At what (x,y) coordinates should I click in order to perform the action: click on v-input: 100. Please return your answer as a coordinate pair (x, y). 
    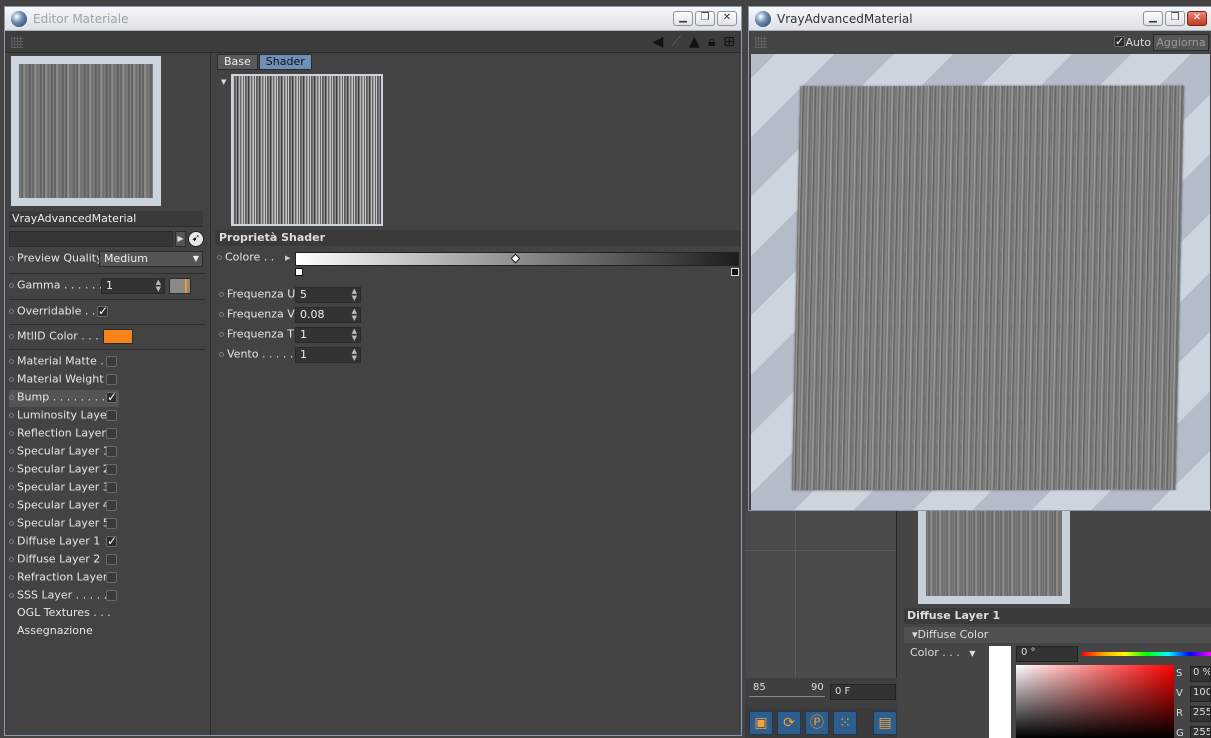
    Looking at the image, I should click on (1200, 694).